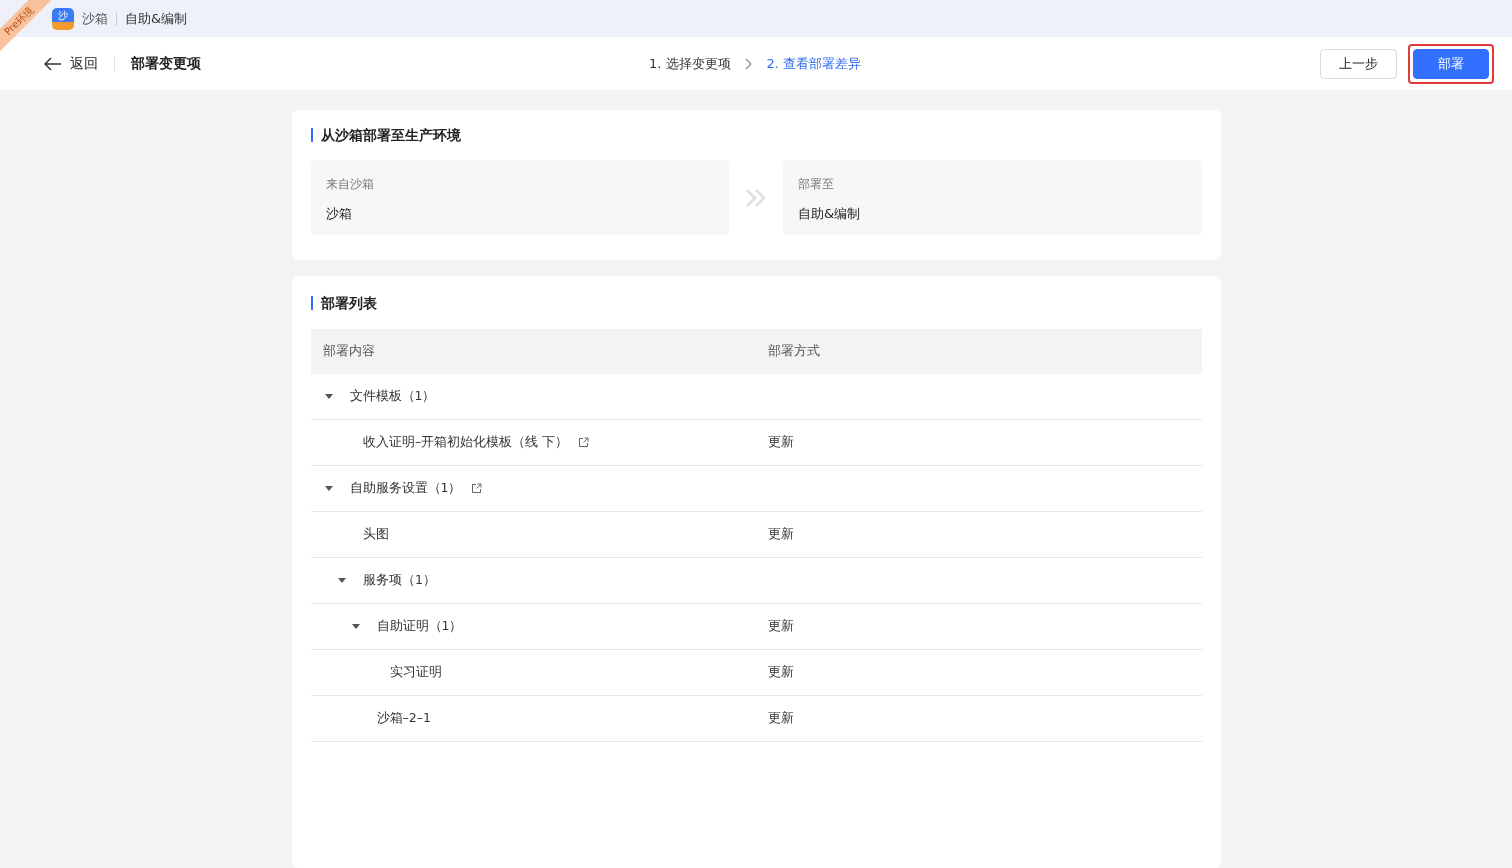  What do you see at coordinates (416, 672) in the screenshot?
I see `tree-item-label: 实习证明` at bounding box center [416, 672].